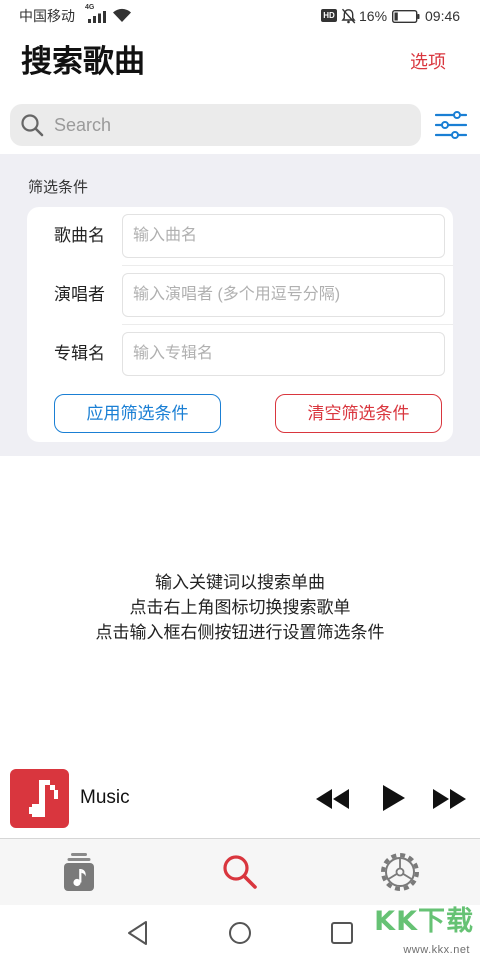 The image size is (480, 960). I want to click on now-playing-title: Music, so click(105, 798).